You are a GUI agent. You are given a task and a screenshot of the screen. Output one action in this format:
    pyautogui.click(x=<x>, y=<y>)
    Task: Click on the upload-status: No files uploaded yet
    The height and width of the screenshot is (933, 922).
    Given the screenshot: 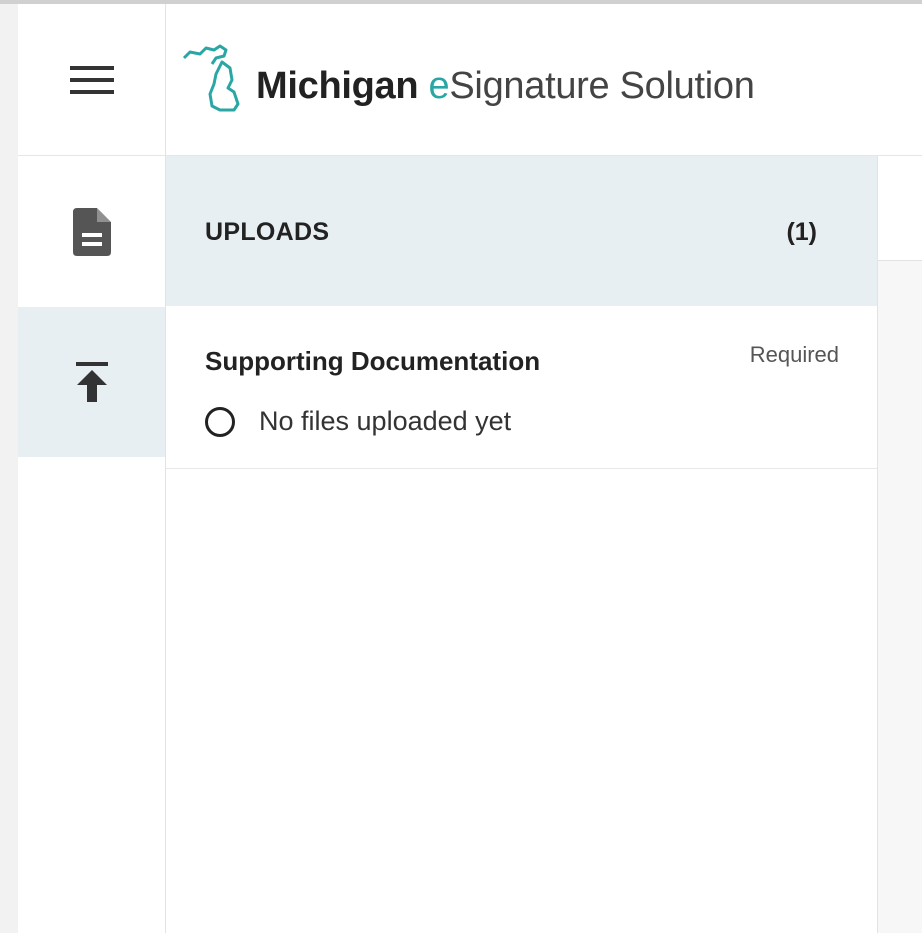 What is the action you would take?
    pyautogui.click(x=358, y=421)
    